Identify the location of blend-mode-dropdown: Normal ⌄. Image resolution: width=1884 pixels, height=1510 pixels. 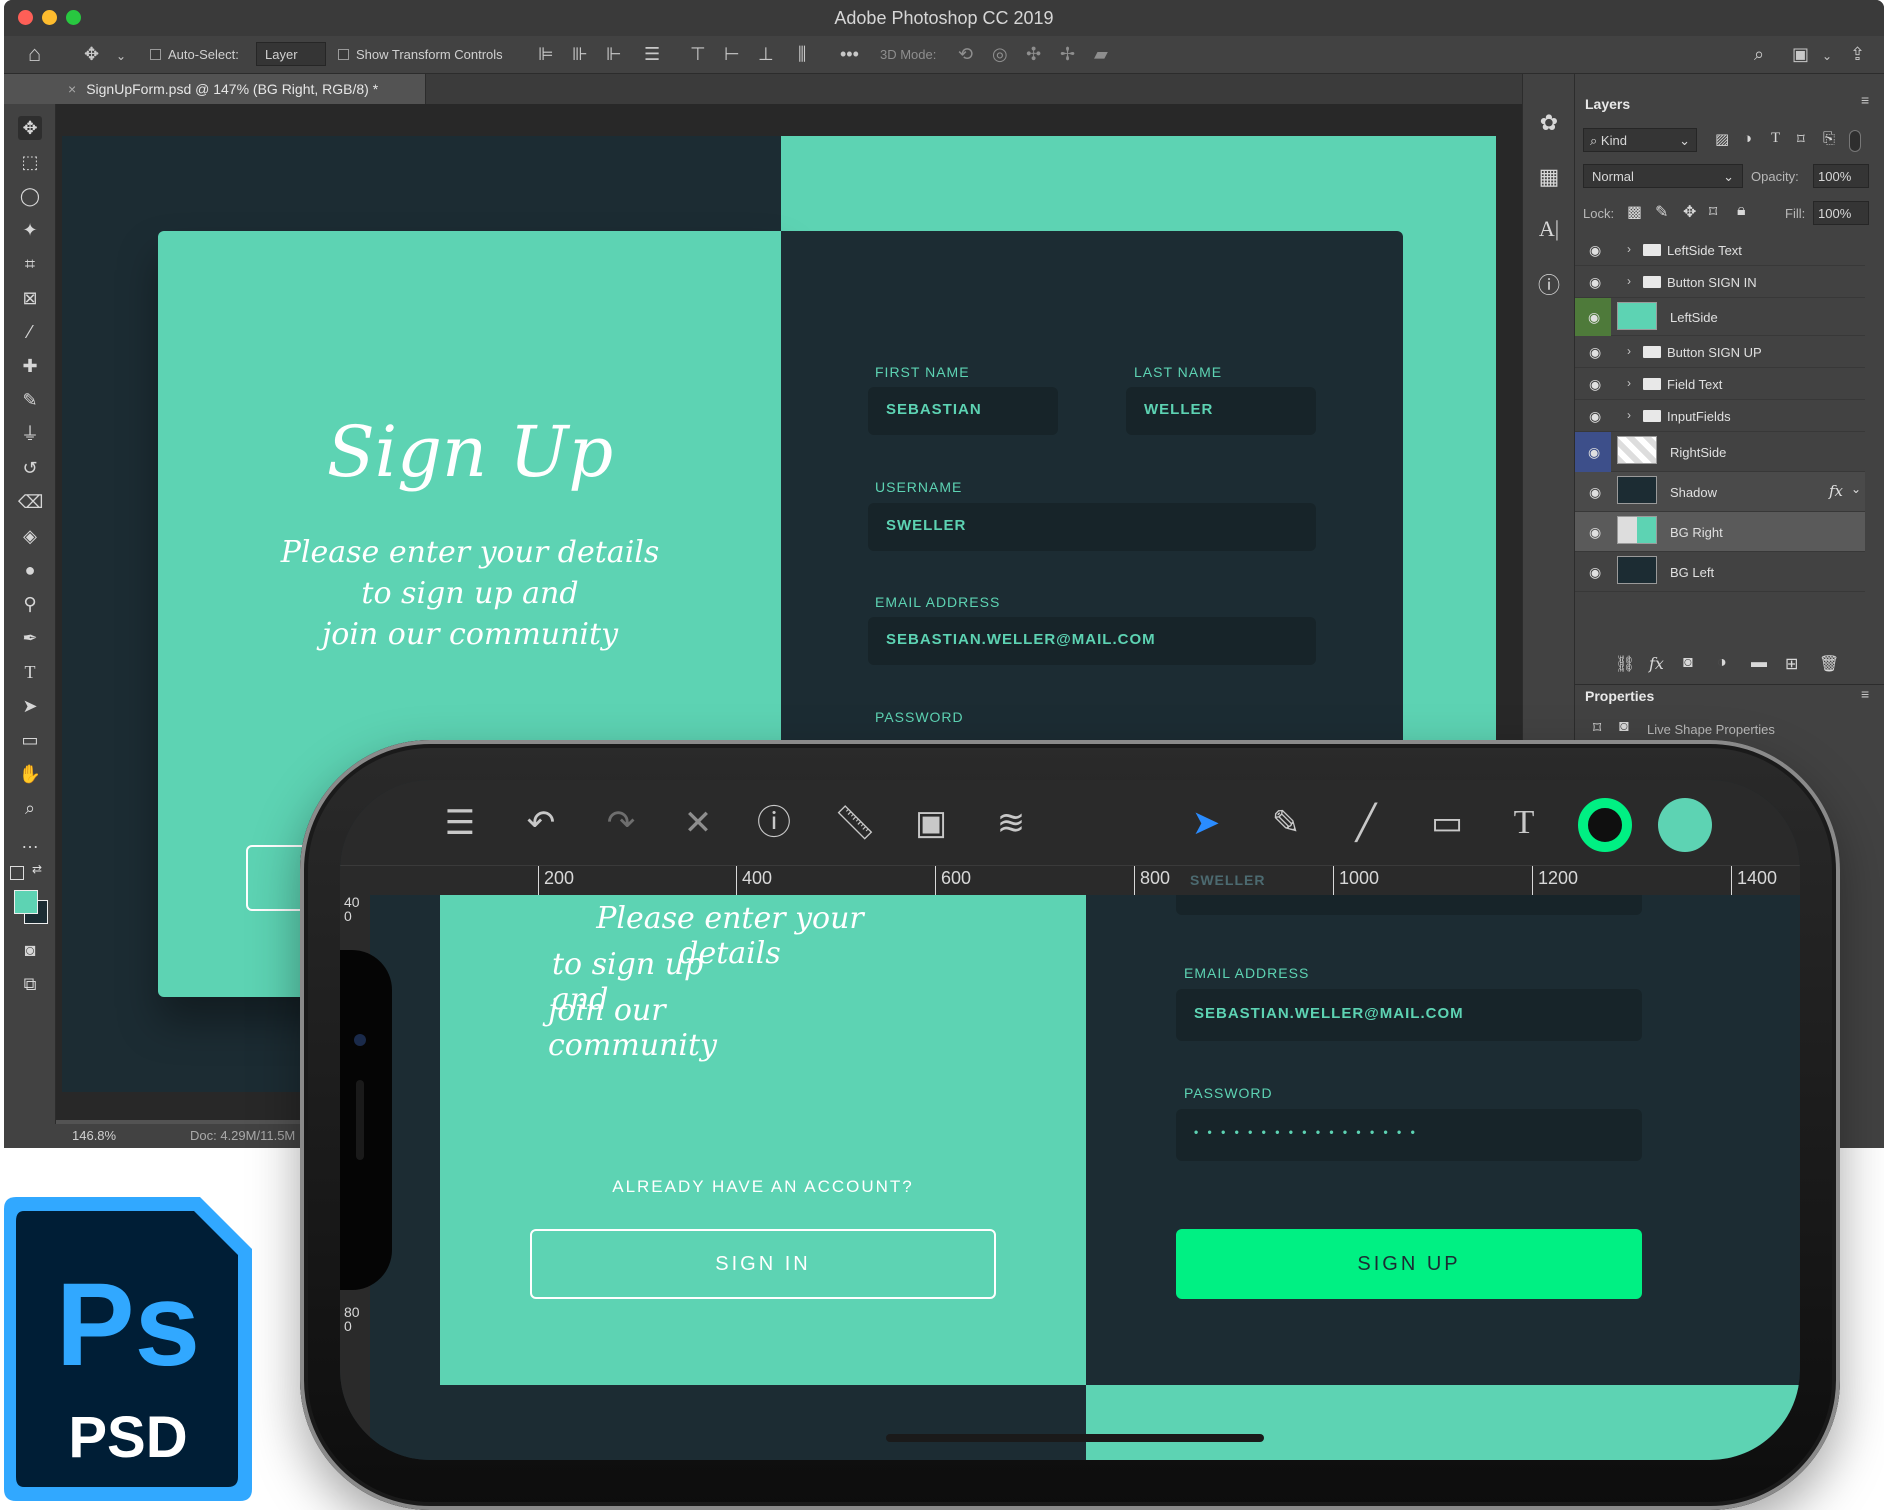
(1663, 176).